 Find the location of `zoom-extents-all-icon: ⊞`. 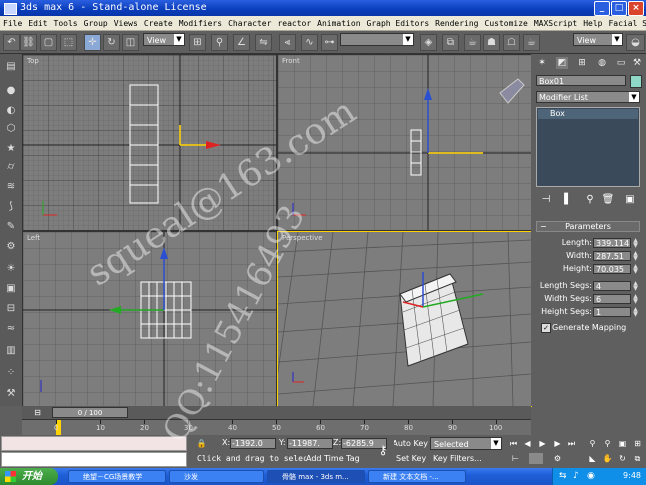

zoom-extents-all-icon: ⊞ is located at coordinates (637, 443).